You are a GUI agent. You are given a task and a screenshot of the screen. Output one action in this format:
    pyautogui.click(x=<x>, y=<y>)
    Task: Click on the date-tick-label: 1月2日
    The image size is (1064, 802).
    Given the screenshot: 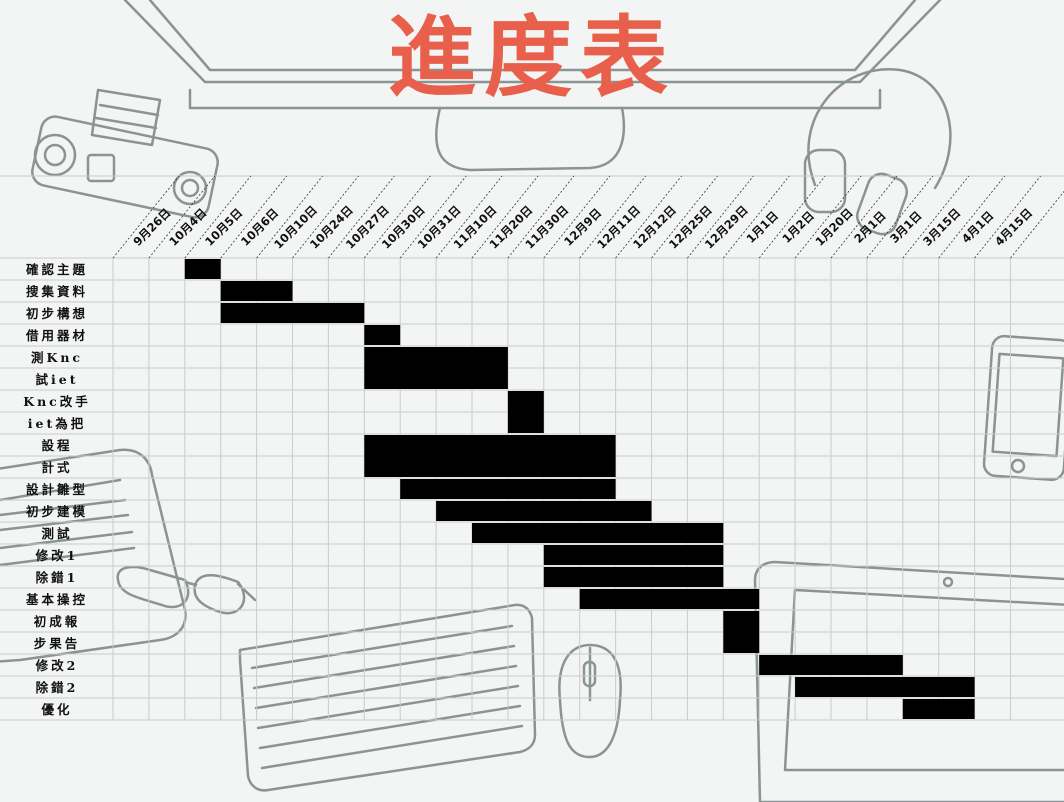 What is the action you would take?
    pyautogui.click(x=797, y=226)
    